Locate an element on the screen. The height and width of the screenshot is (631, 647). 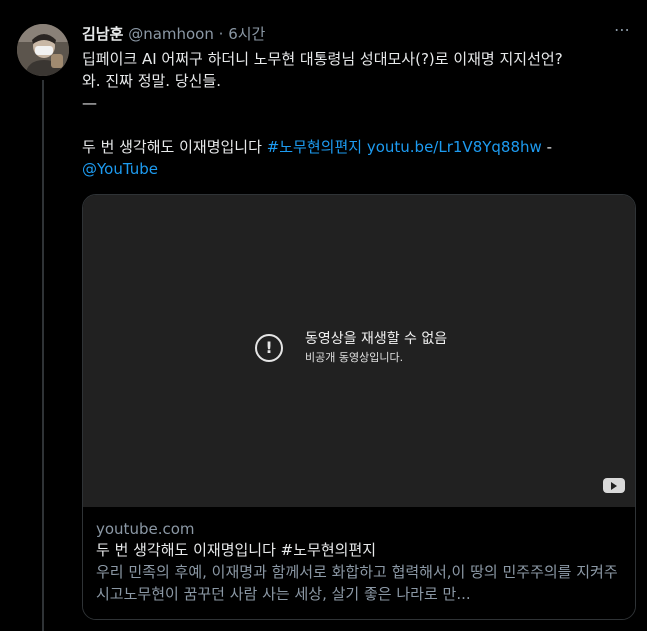
tweet-line-4-text: 두 번 생각해도 이재명입니다 is located at coordinates (174, 147).